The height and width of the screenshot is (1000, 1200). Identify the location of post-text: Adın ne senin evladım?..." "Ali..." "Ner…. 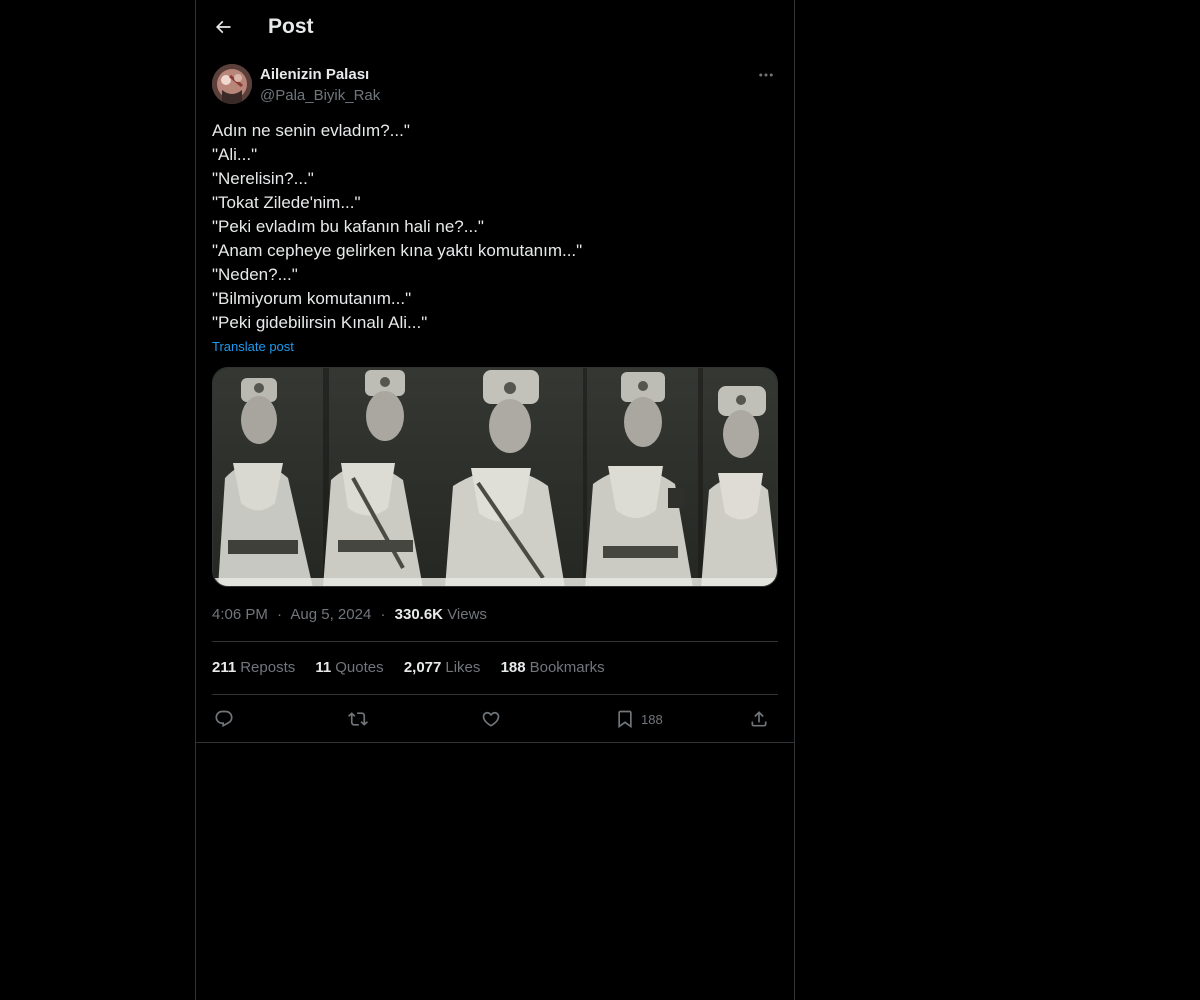
(495, 227).